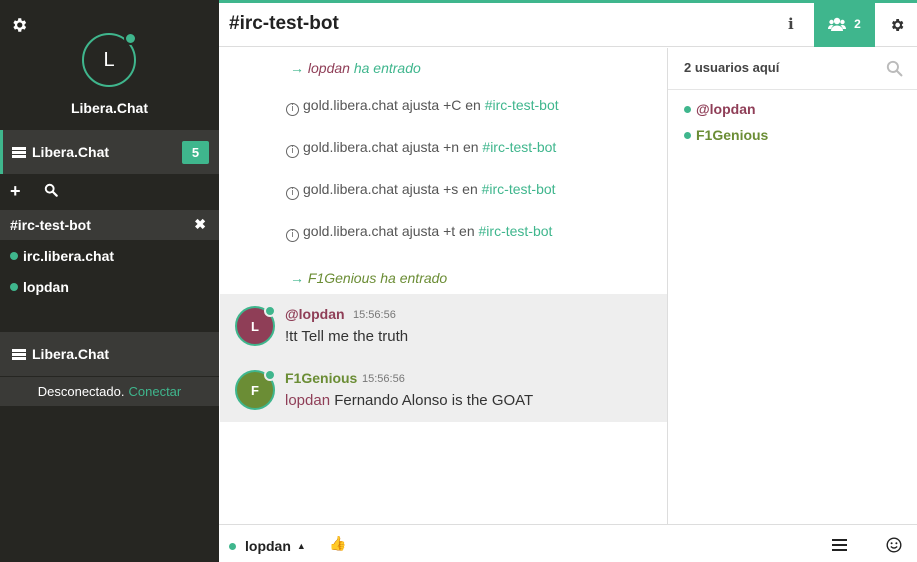 The height and width of the screenshot is (562, 917). Describe the element at coordinates (50, 225) in the screenshot. I see `channel-label: #irc-test-bot` at that location.